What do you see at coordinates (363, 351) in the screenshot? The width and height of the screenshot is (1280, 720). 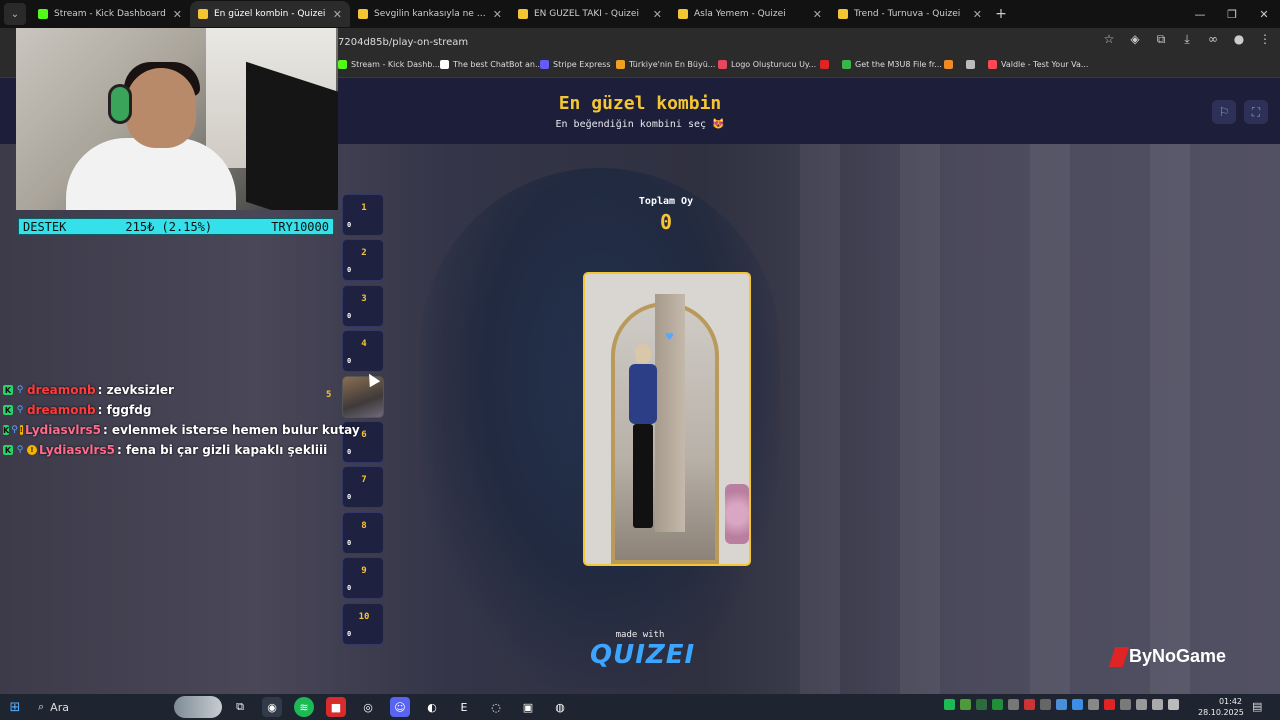 I see `vote-slot: 40` at bounding box center [363, 351].